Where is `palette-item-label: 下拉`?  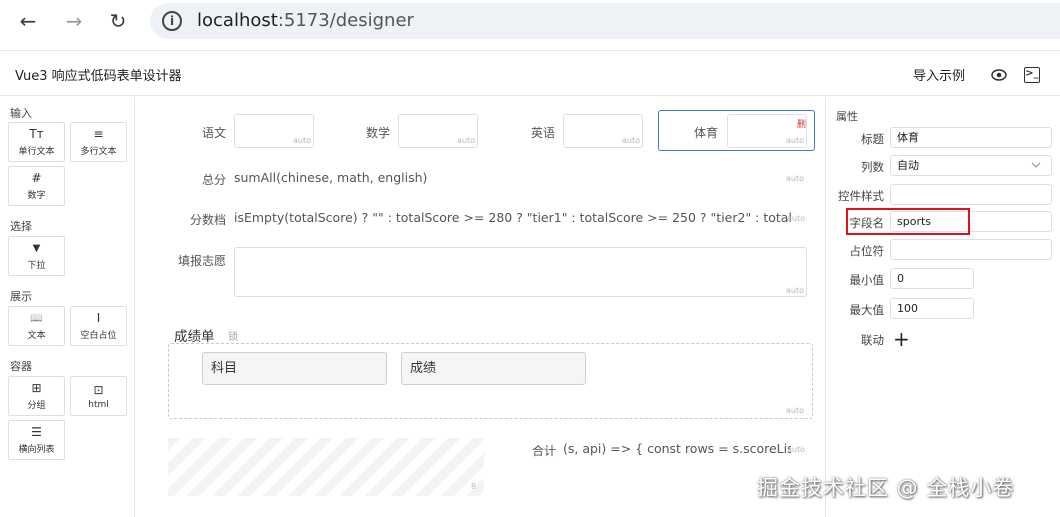
palette-item-label: 下拉 is located at coordinates (36, 266).